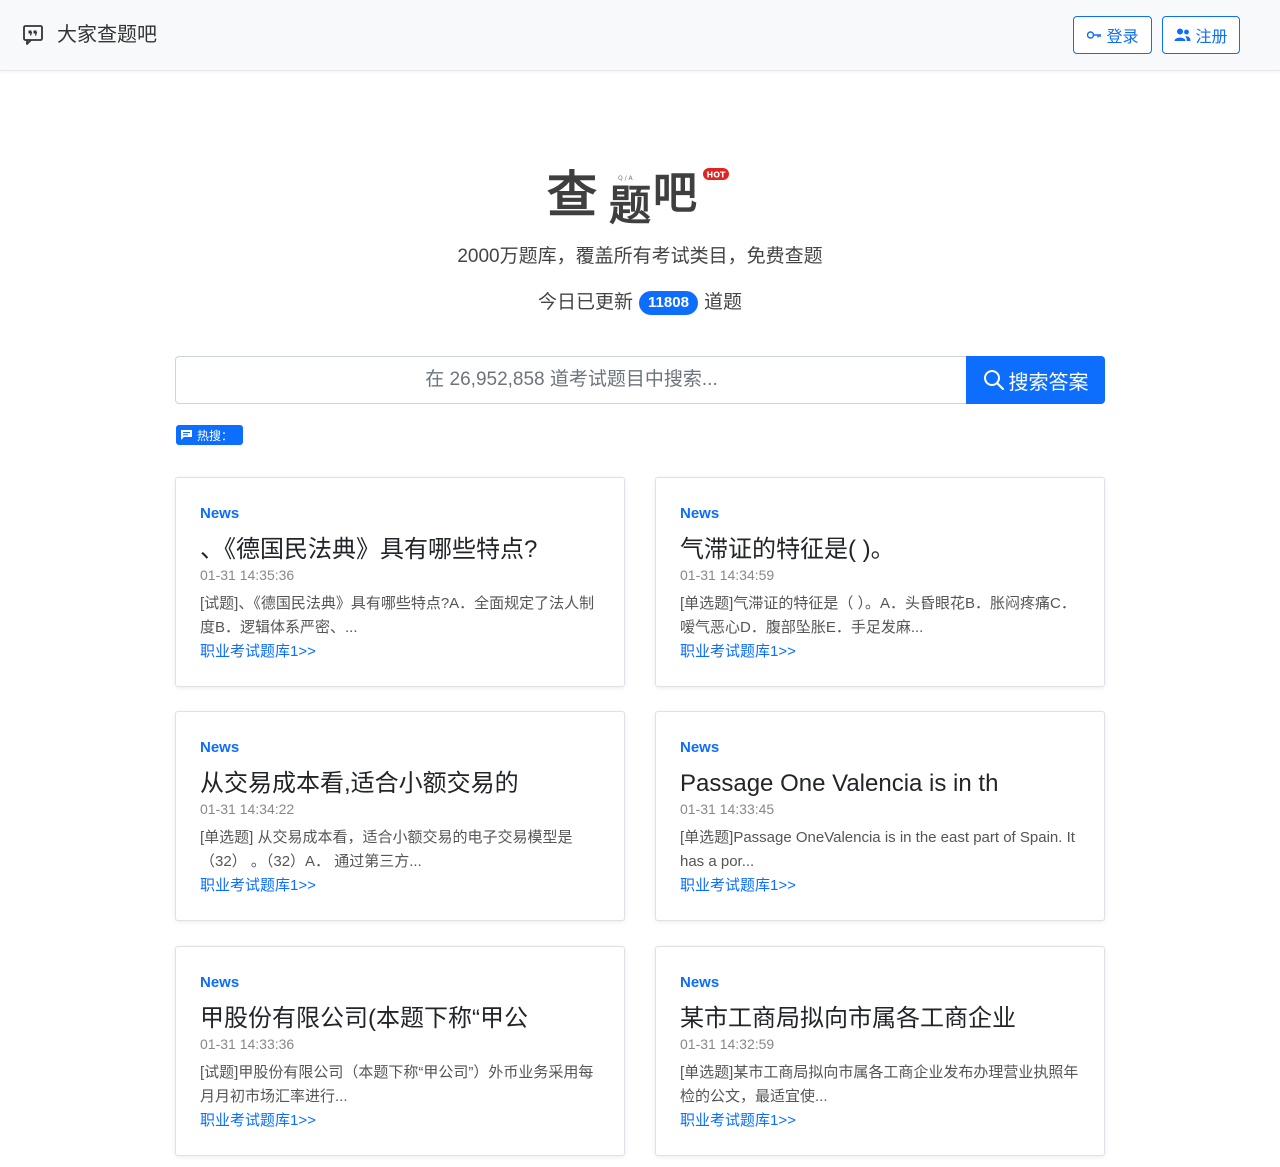 Image resolution: width=1280 pixels, height=1167 pixels. What do you see at coordinates (1211, 37) in the screenshot?
I see `register-label: 注册` at bounding box center [1211, 37].